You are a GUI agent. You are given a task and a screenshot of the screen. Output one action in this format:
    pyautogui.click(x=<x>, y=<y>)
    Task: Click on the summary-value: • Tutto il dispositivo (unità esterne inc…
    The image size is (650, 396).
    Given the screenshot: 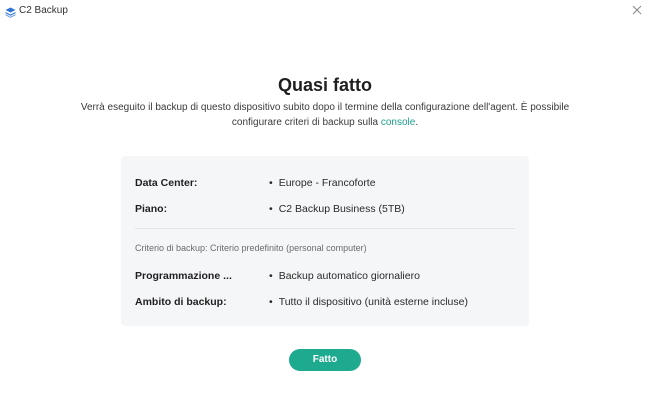 What is the action you would take?
    pyautogui.click(x=368, y=302)
    